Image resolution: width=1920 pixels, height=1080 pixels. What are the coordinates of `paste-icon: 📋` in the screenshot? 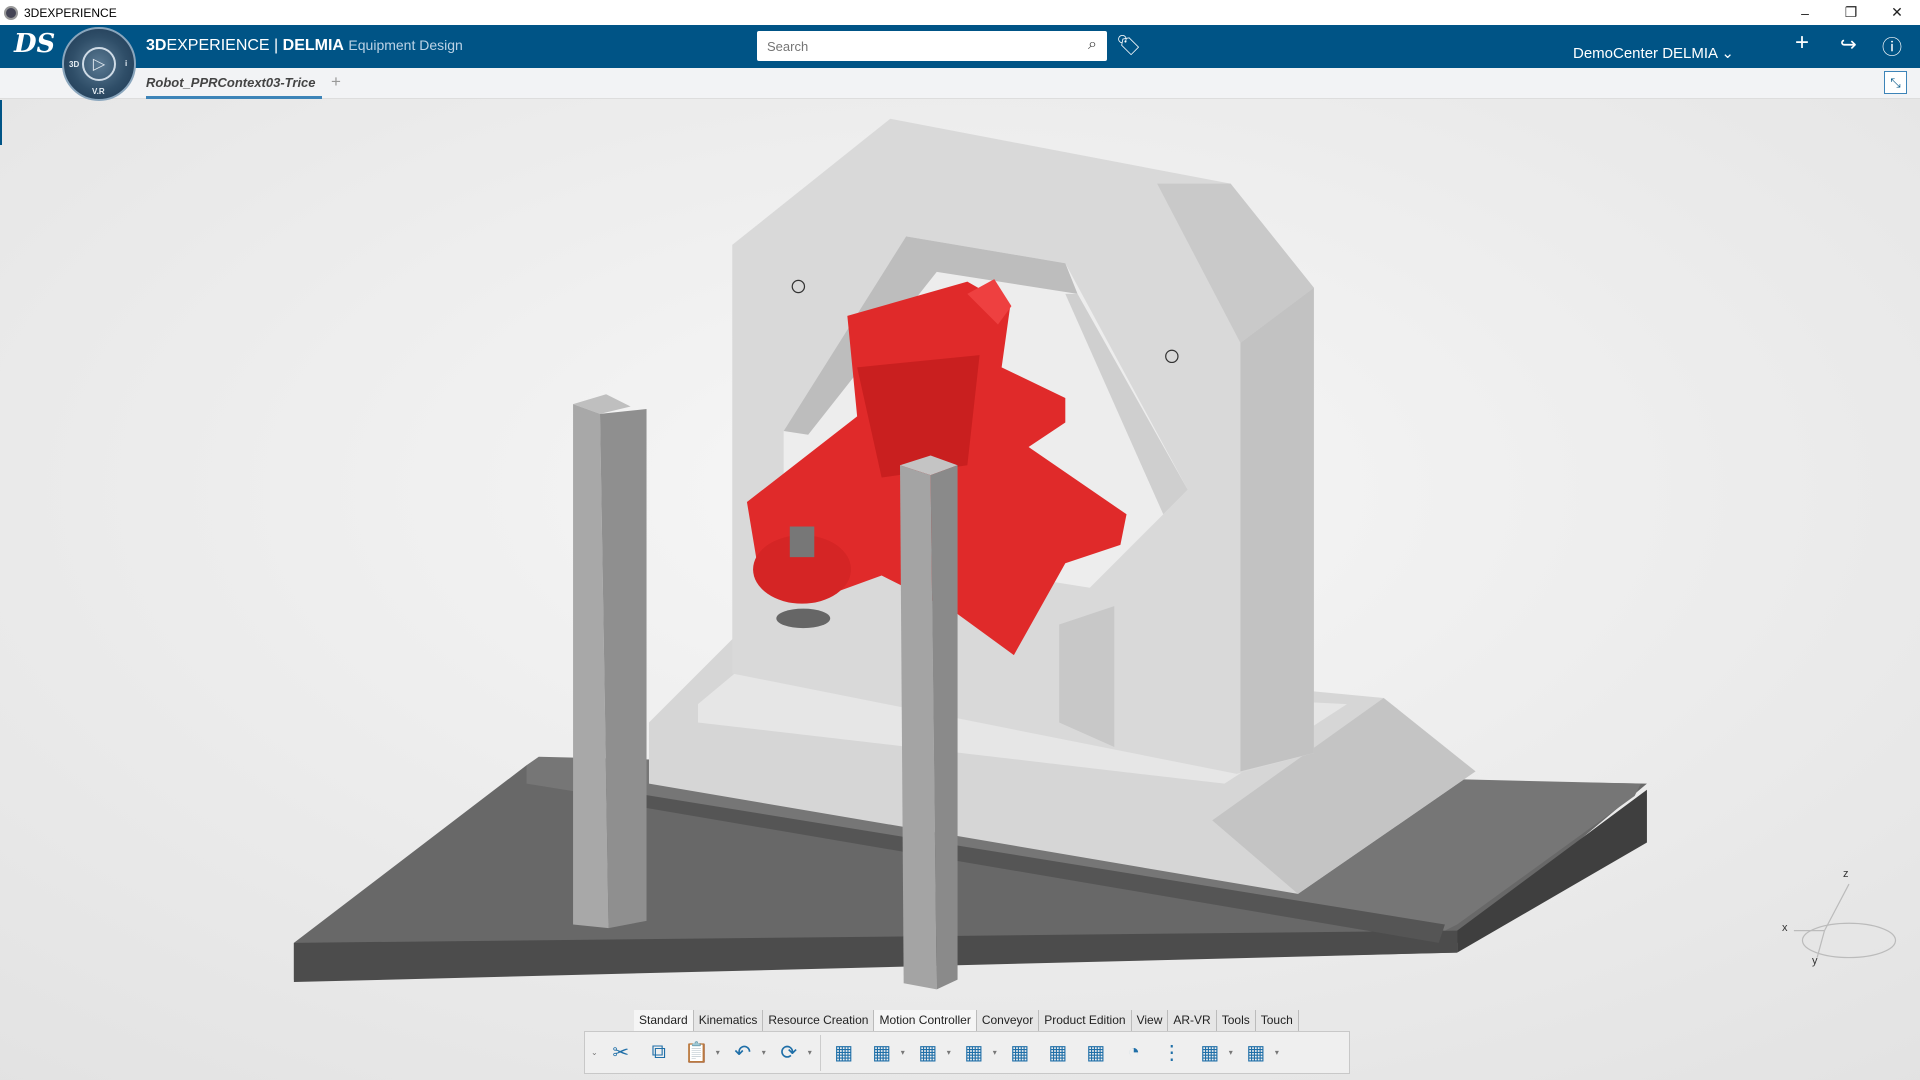 It's located at (697, 1053).